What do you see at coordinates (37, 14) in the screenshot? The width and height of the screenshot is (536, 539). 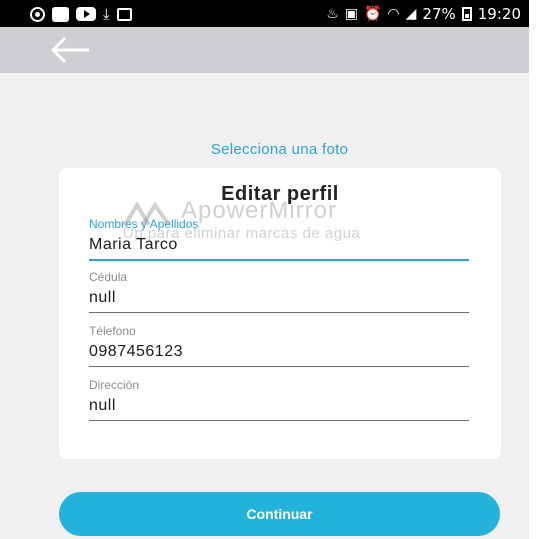 I see `whatsapp-icon` at bounding box center [37, 14].